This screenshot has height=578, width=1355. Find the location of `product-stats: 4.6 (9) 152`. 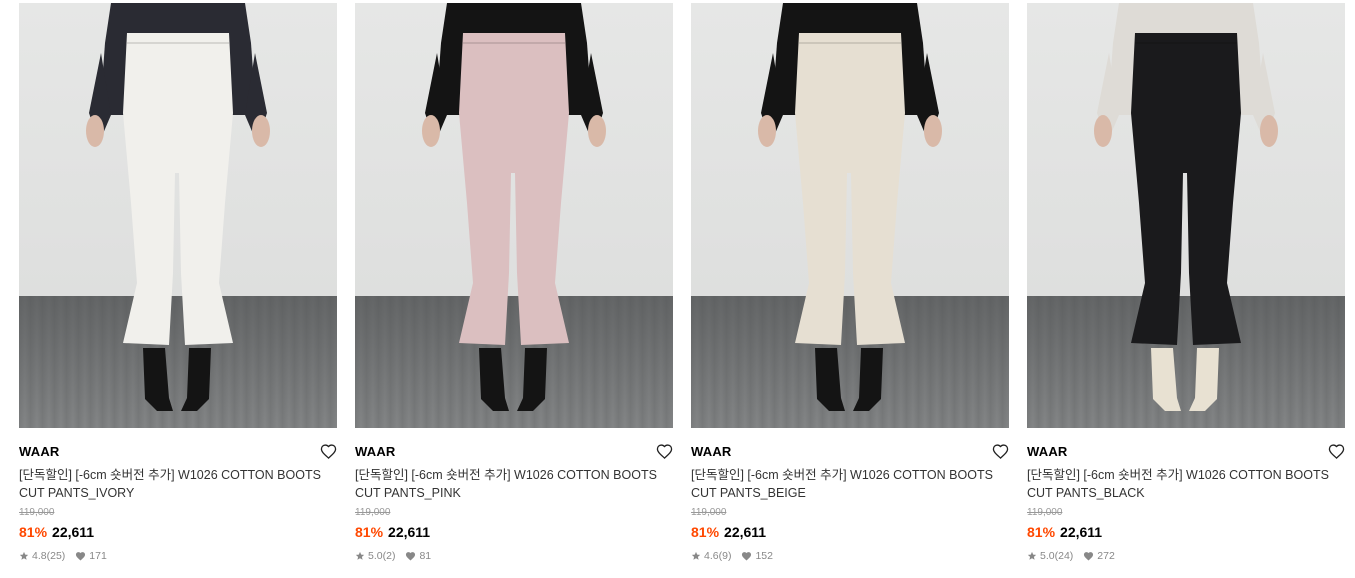

product-stats: 4.6 (9) 152 is located at coordinates (850, 556).